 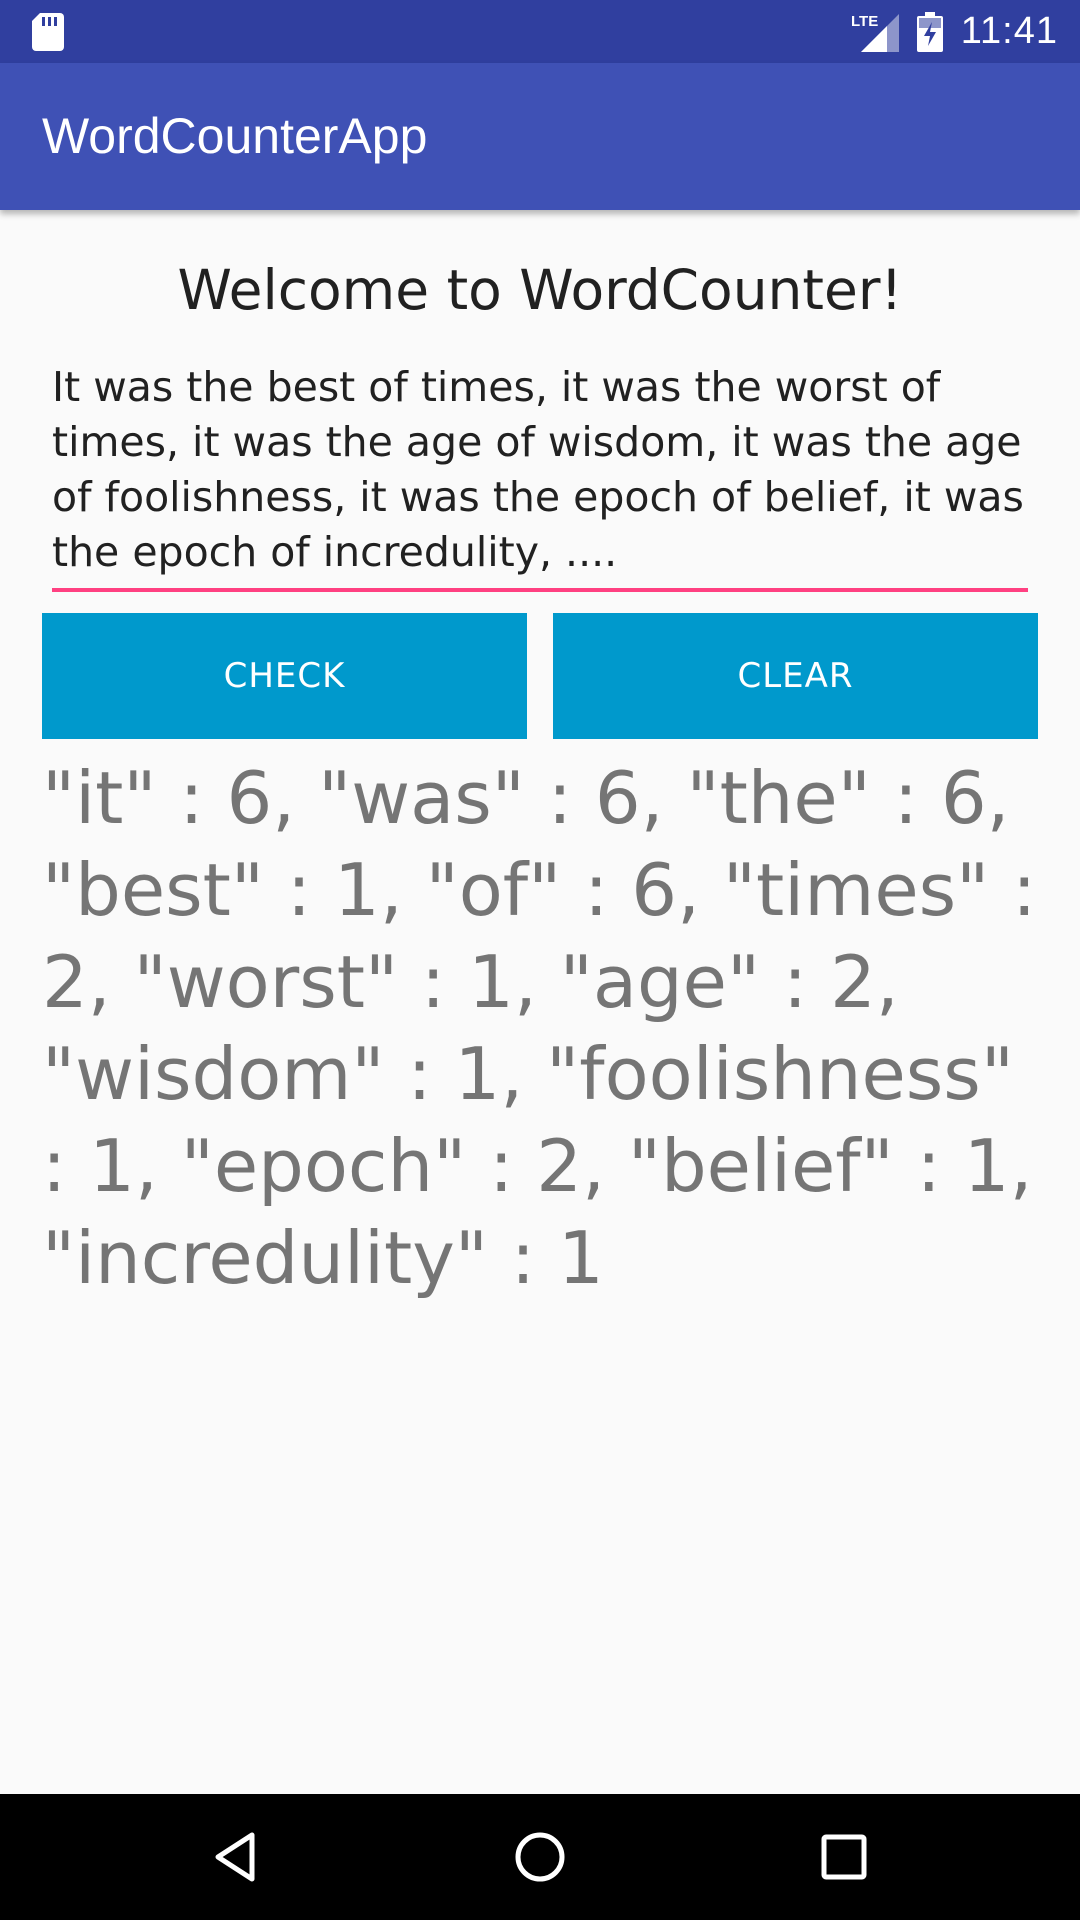 I want to click on clear-button: CLEAR, so click(x=795, y=676).